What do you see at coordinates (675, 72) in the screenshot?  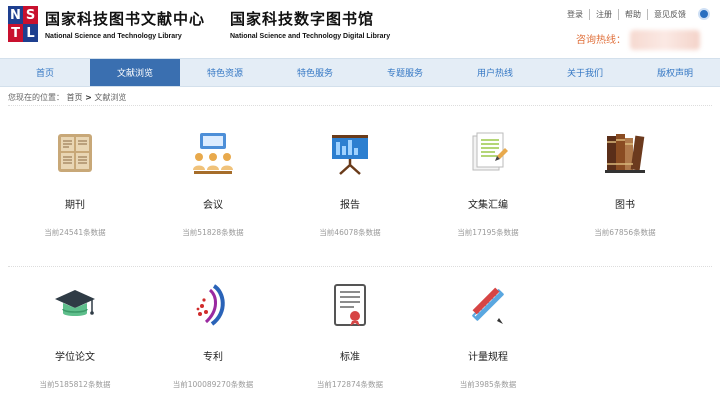 I see `nav-item-7: 版权声明` at bounding box center [675, 72].